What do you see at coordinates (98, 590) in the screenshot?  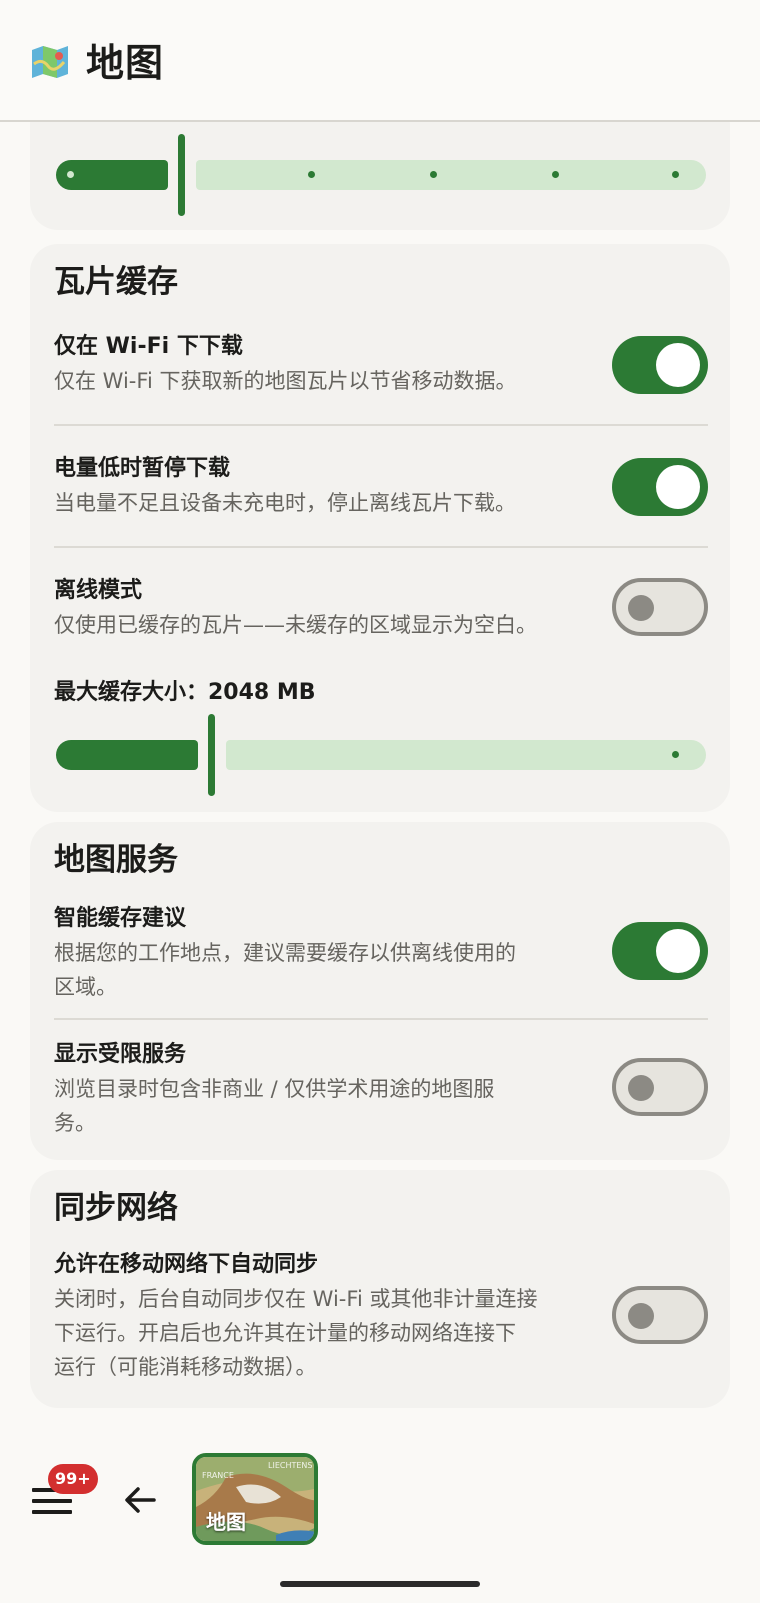 I see `offline-mode-title: 离线模式` at bounding box center [98, 590].